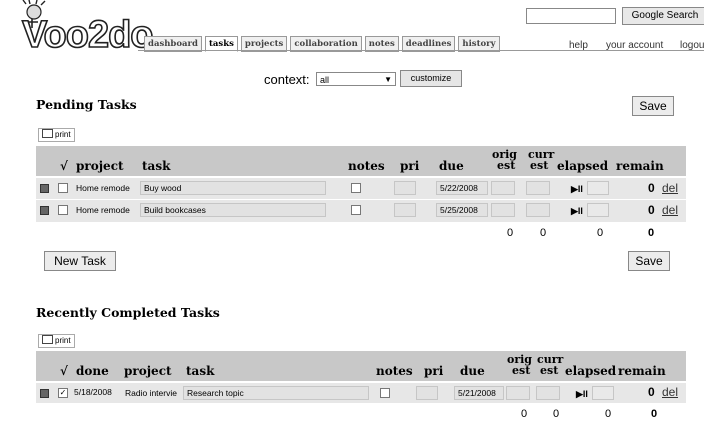 Image resolution: width=704 pixels, height=427 pixels. Describe the element at coordinates (459, 188) in the screenshot. I see `due-value: 5/22/2008` at that location.